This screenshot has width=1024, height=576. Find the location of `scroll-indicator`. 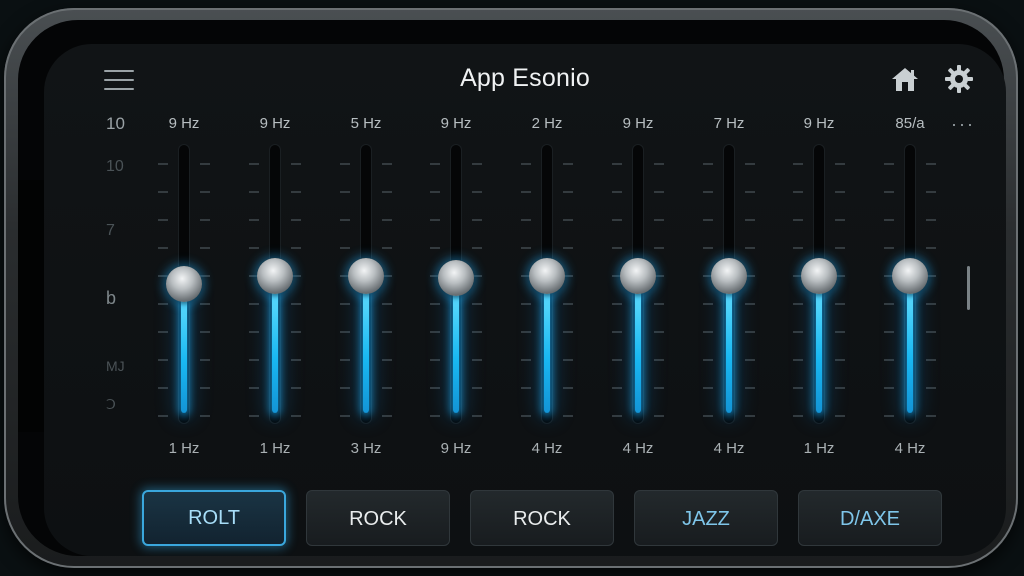

scroll-indicator is located at coordinates (968, 288).